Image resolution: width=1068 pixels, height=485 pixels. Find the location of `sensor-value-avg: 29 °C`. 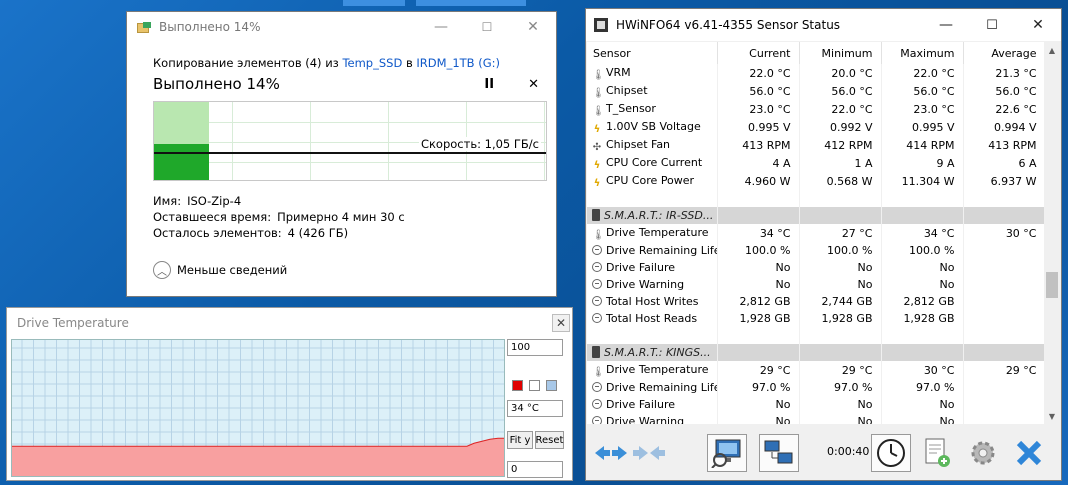

sensor-value-avg: 29 °C is located at coordinates (1004, 370).